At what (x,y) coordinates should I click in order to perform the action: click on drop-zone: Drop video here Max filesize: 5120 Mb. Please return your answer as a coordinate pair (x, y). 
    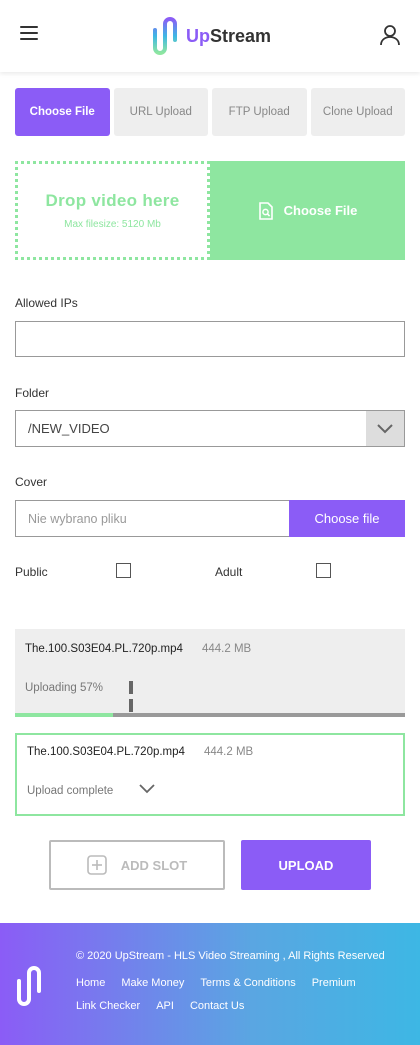
    Looking at the image, I should click on (112, 210).